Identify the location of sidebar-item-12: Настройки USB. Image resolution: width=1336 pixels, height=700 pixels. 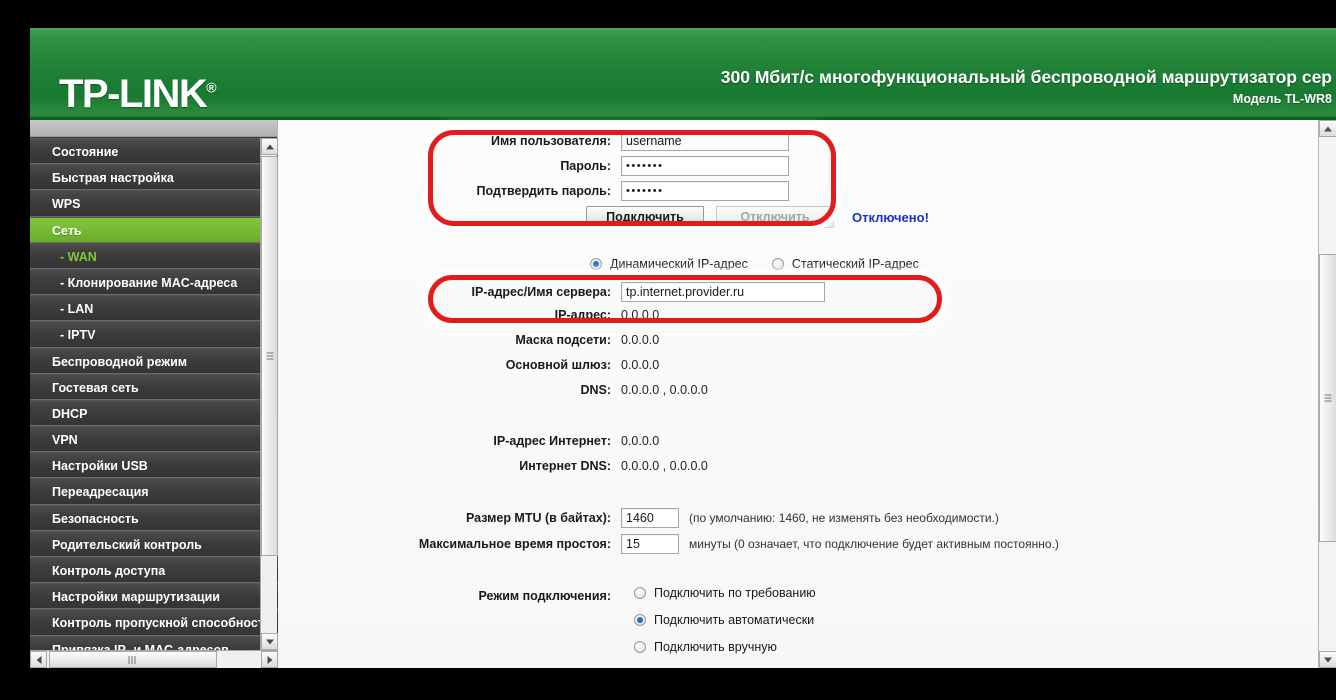
(154, 465).